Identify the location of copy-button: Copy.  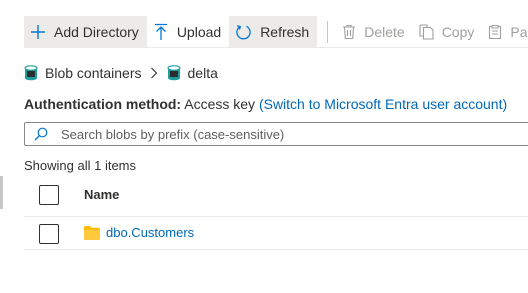
(448, 32).